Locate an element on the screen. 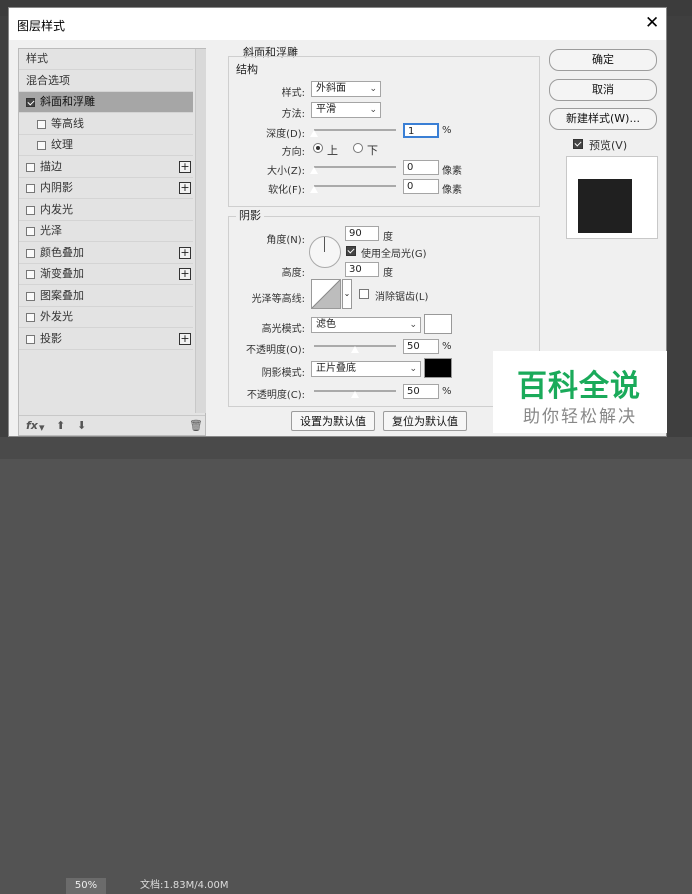  style-list-item-label: 纹理 is located at coordinates (62, 144).